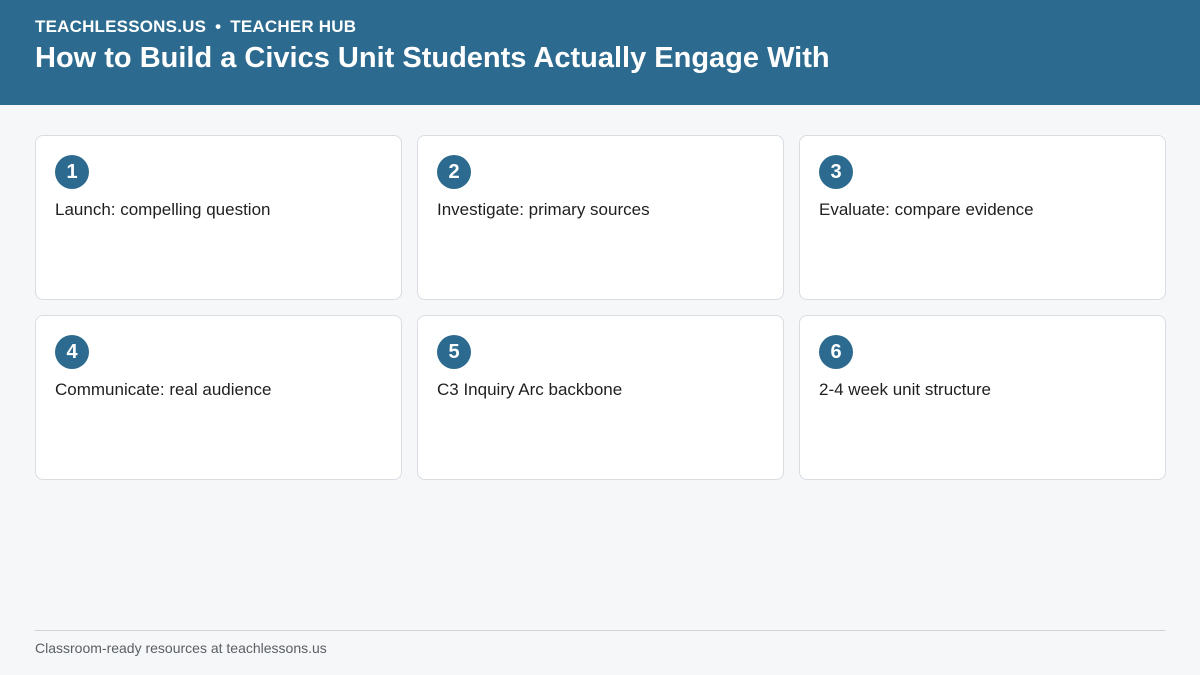 The height and width of the screenshot is (675, 1200). I want to click on footer-divider, so click(600, 630).